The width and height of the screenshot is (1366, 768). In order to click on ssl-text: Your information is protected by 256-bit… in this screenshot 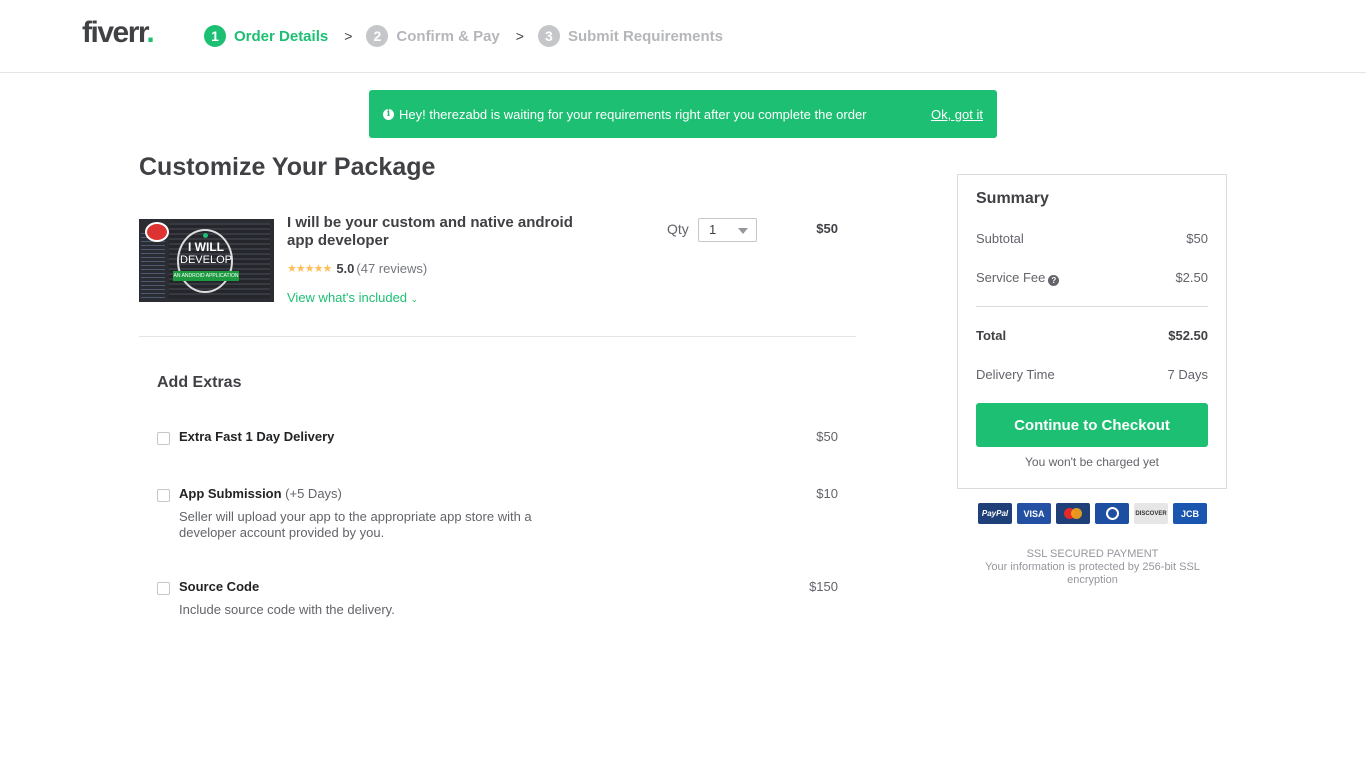, I will do `click(1092, 573)`.